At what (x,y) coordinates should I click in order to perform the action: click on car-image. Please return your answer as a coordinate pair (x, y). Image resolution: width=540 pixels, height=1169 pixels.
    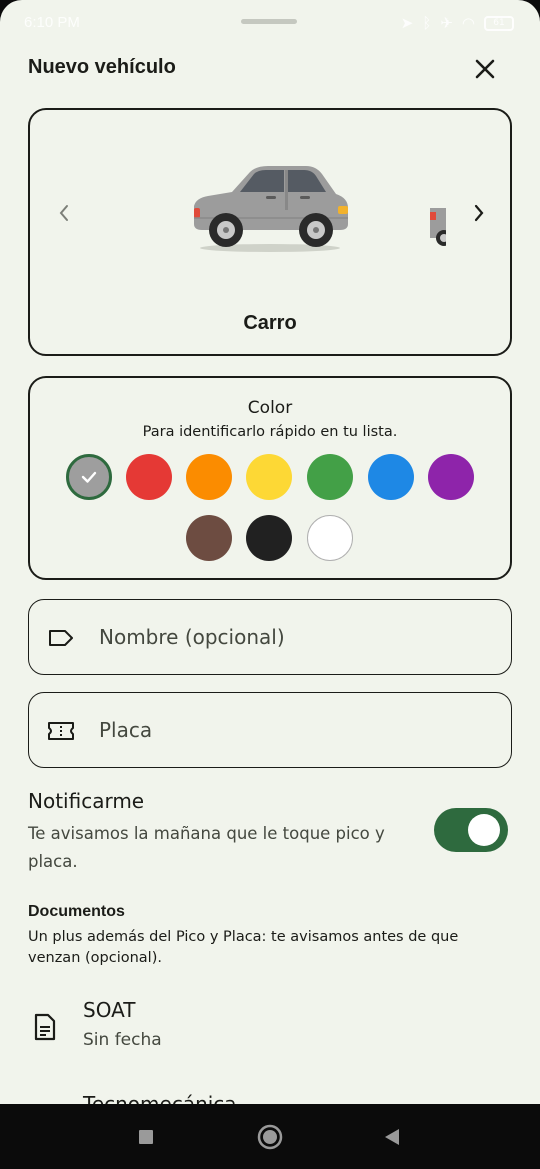
    Looking at the image, I should click on (271, 209).